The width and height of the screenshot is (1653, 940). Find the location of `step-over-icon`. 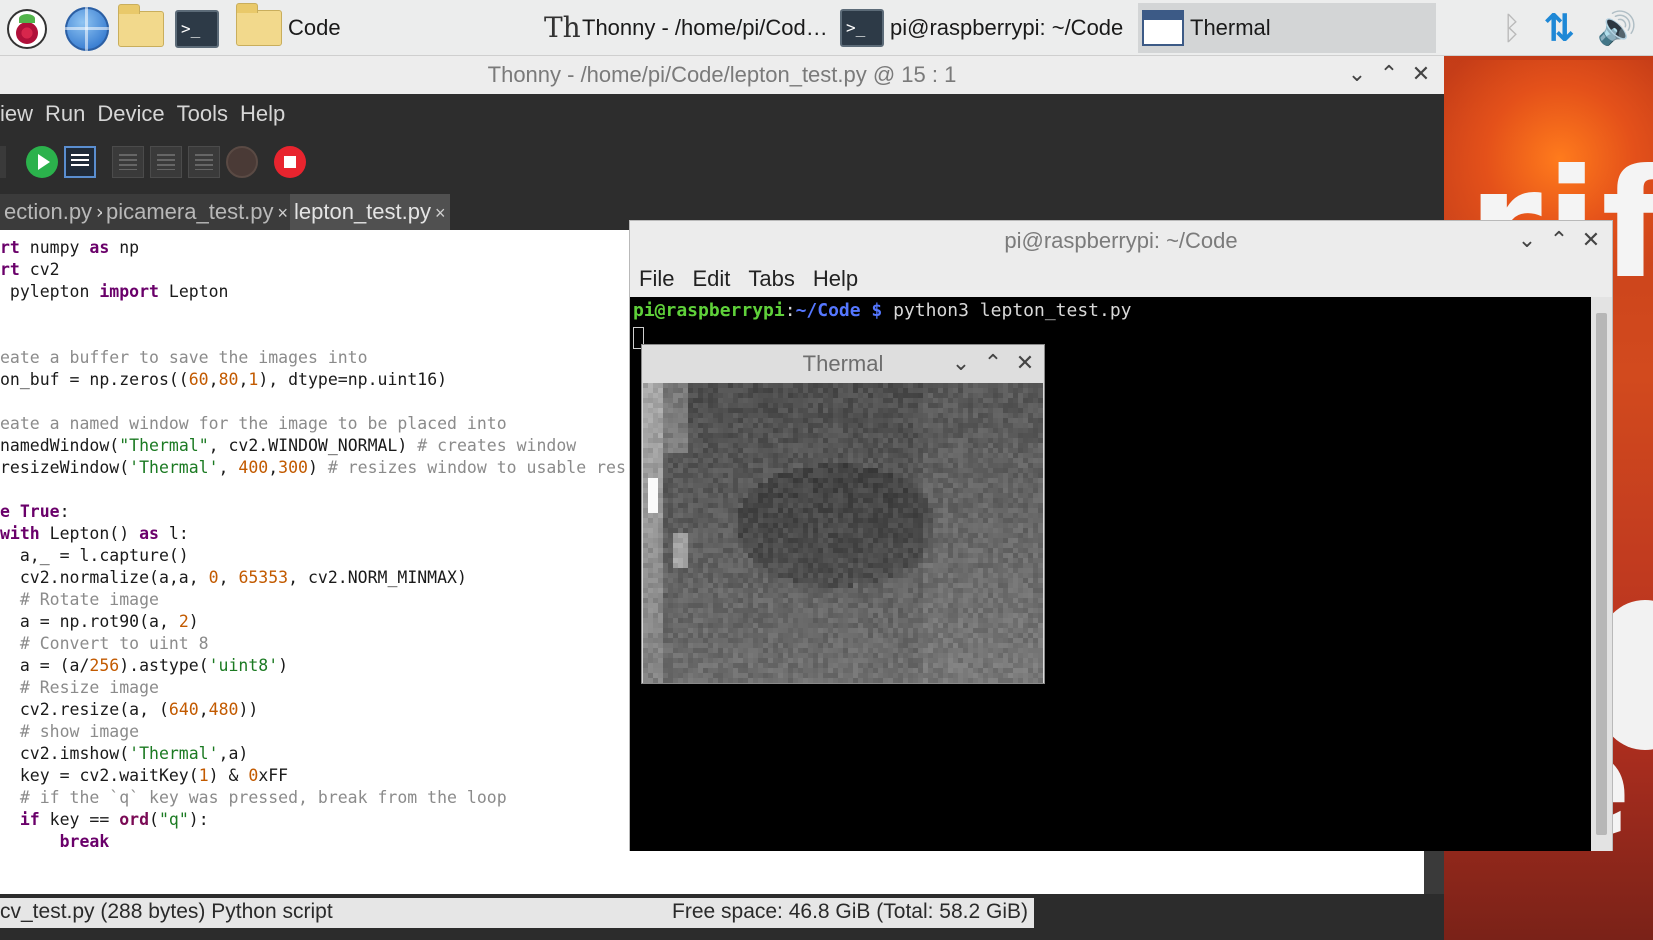

step-over-icon is located at coordinates (128, 162).